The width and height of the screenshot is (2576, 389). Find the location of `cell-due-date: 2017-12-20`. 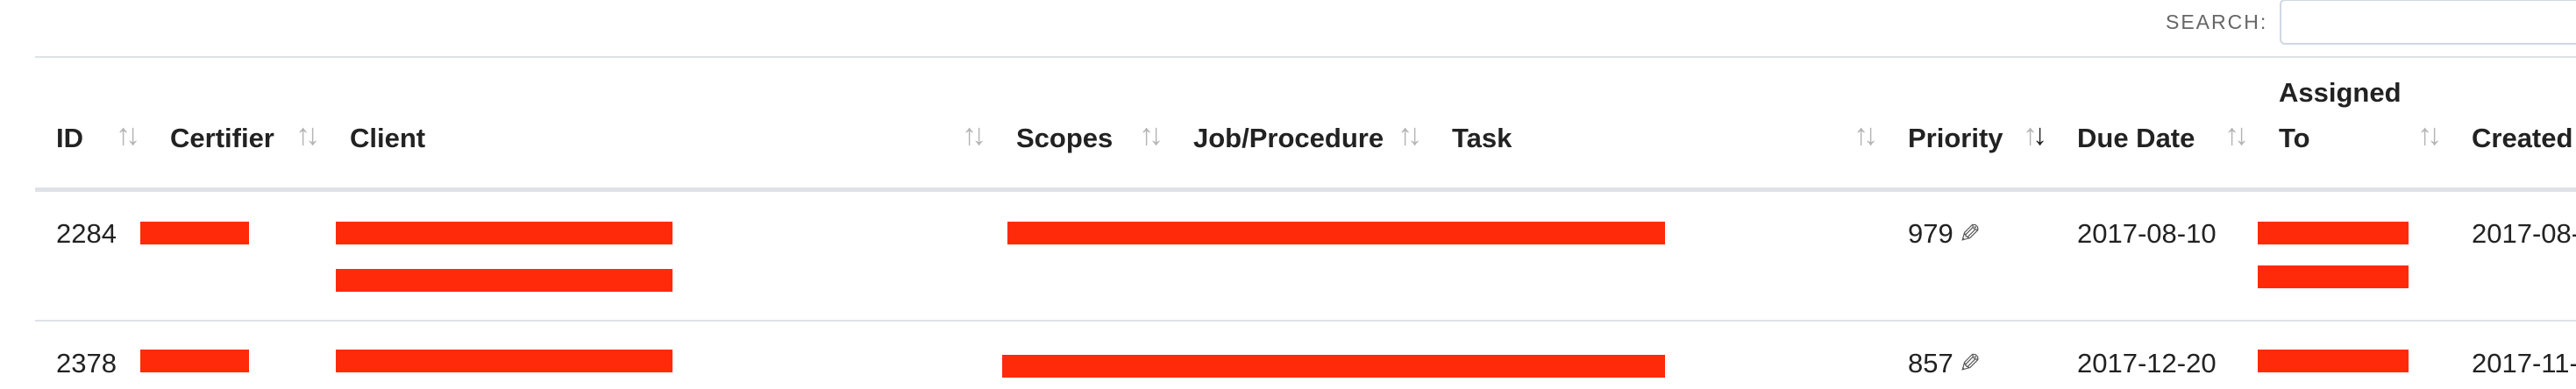

cell-due-date: 2017-12-20 is located at coordinates (2147, 363).